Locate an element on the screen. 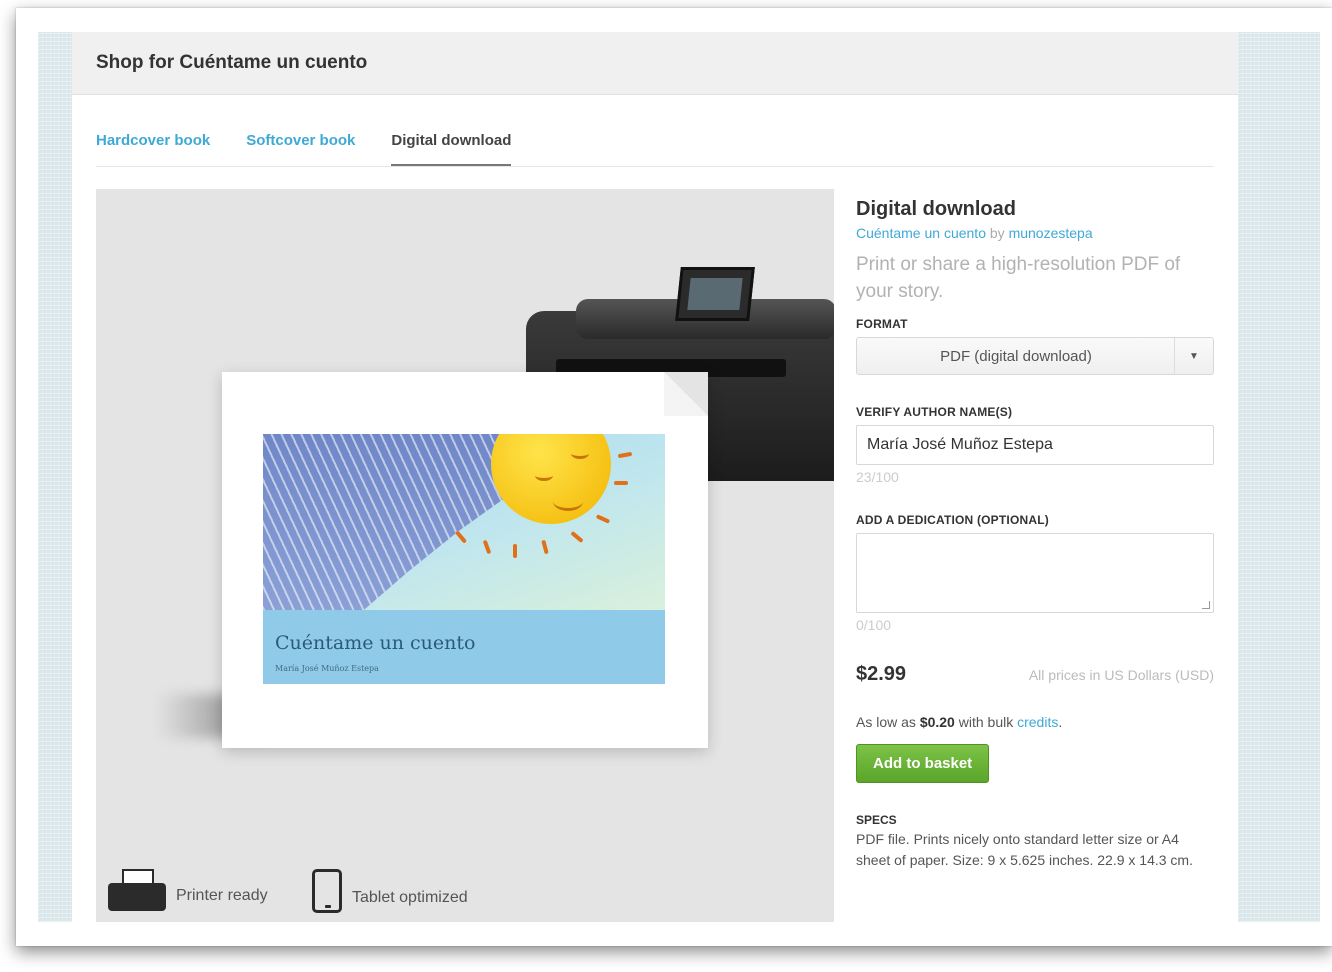 The width and height of the screenshot is (1332, 972). tablet-optimized-badge: Tablet optimized is located at coordinates (390, 891).